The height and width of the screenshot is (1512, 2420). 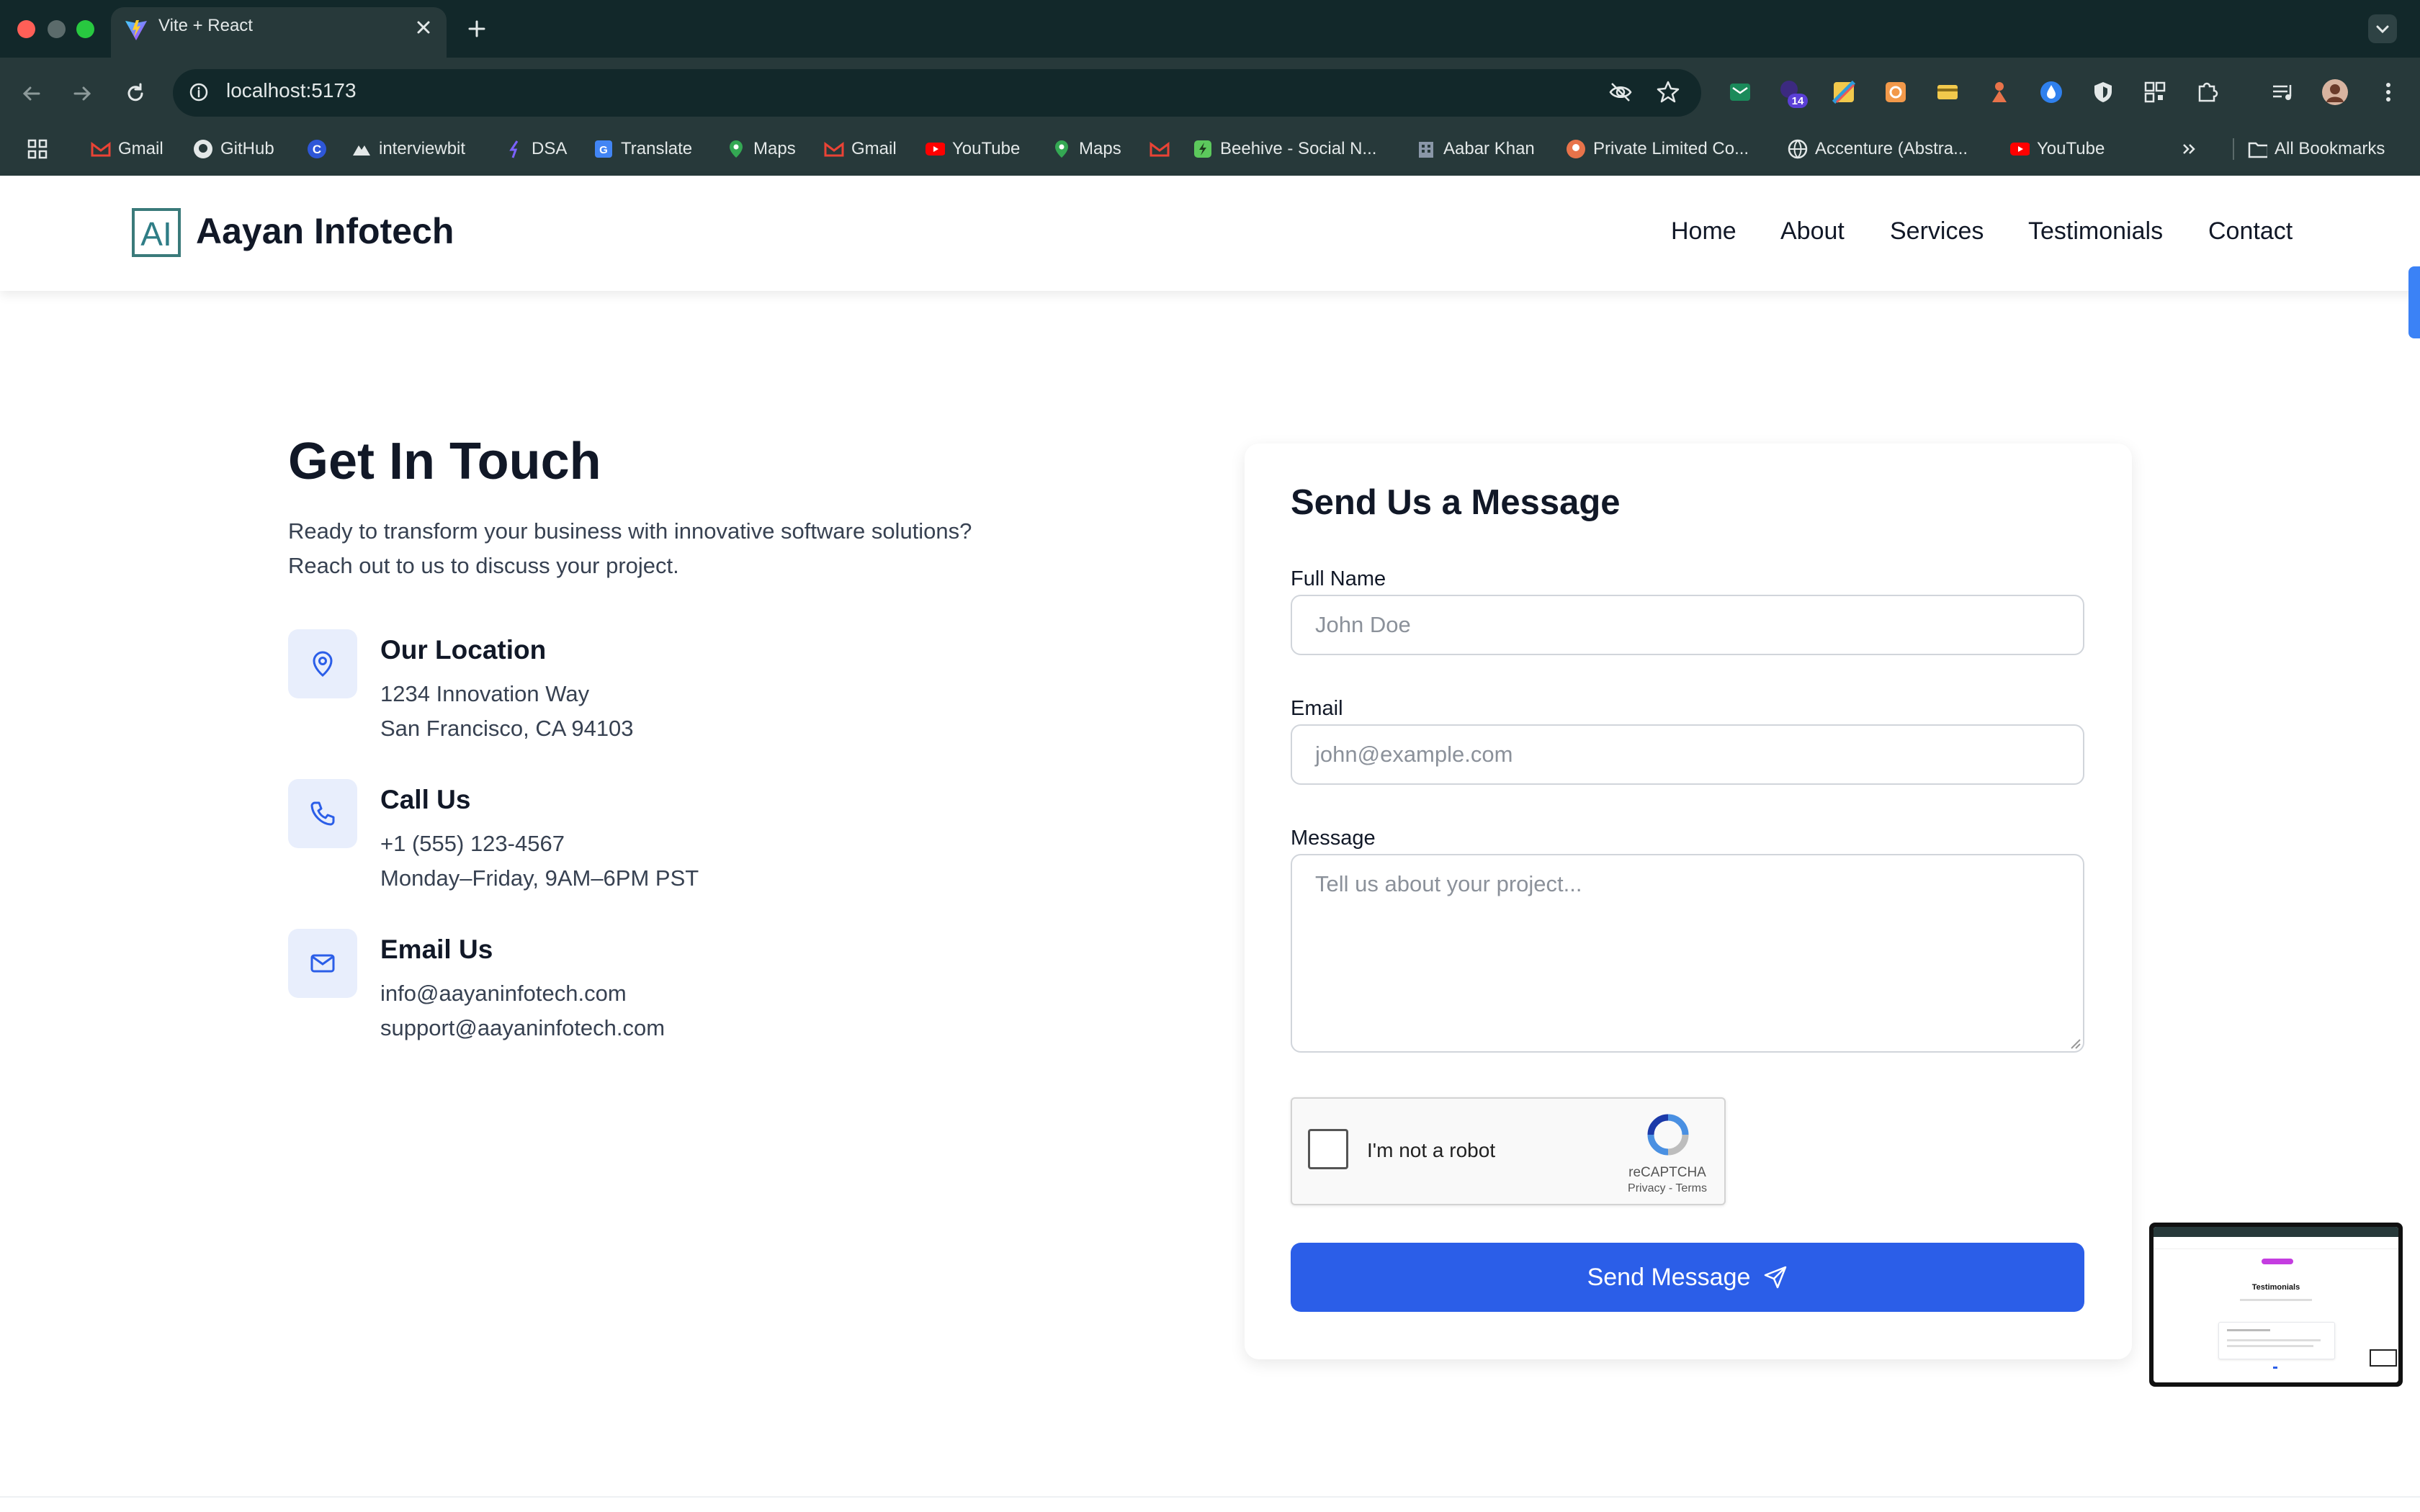 I want to click on location-line-1: 1234 Innovation Way, so click(x=485, y=693).